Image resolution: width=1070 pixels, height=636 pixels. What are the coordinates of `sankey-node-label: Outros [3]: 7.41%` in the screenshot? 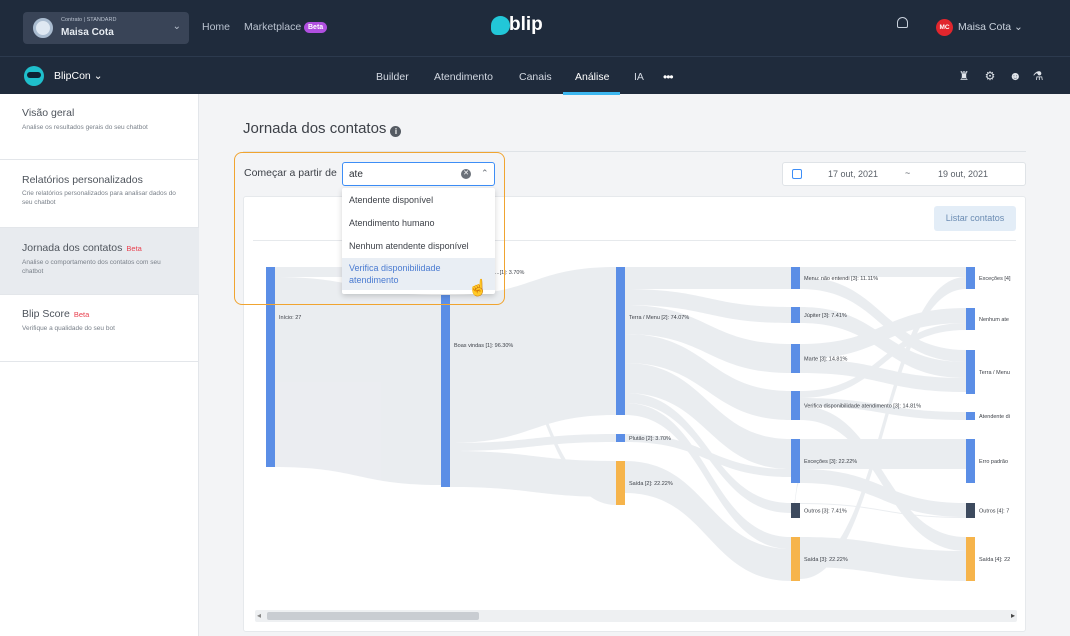 It's located at (825, 512).